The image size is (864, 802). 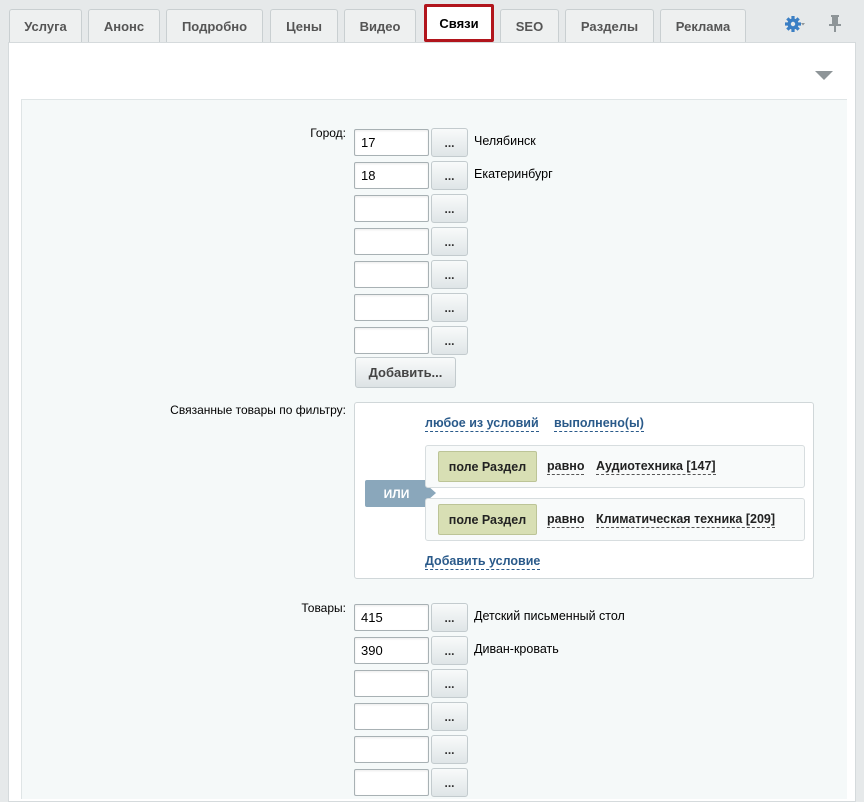 I want to click on condition-op-2: равно, so click(x=566, y=520).